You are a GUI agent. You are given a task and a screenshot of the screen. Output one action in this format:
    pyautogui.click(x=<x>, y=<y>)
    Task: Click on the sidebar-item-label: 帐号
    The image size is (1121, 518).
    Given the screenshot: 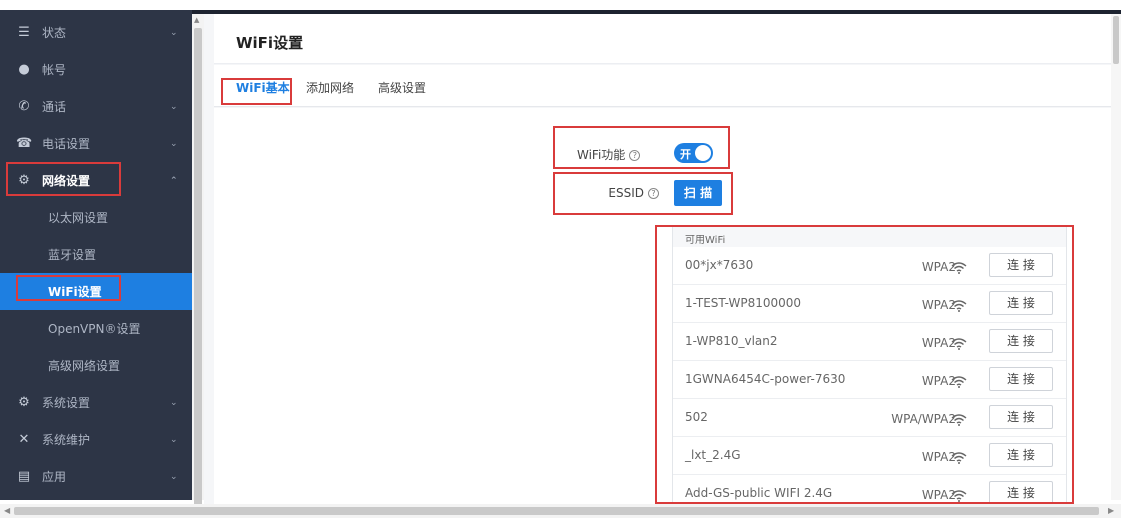 What is the action you would take?
    pyautogui.click(x=54, y=70)
    